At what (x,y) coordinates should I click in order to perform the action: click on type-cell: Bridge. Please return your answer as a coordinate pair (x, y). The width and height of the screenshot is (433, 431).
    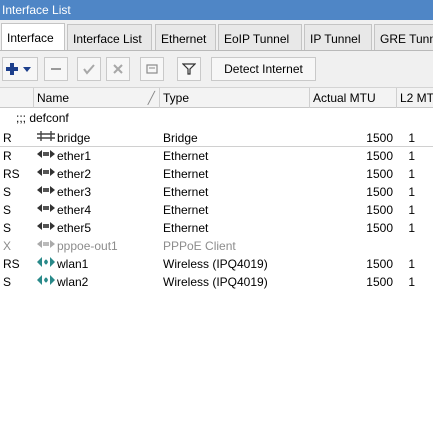
    Looking at the image, I should click on (180, 138).